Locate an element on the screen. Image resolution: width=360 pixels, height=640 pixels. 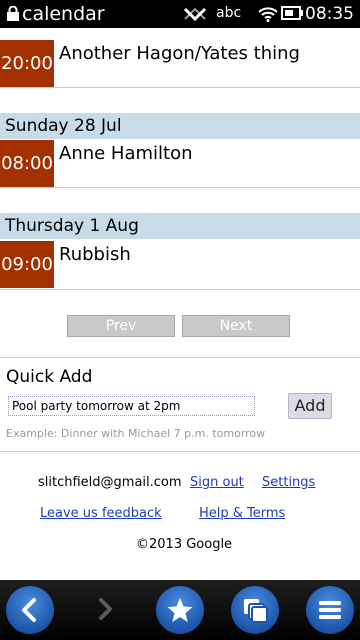
event-title: Rubbish is located at coordinates (95, 254).